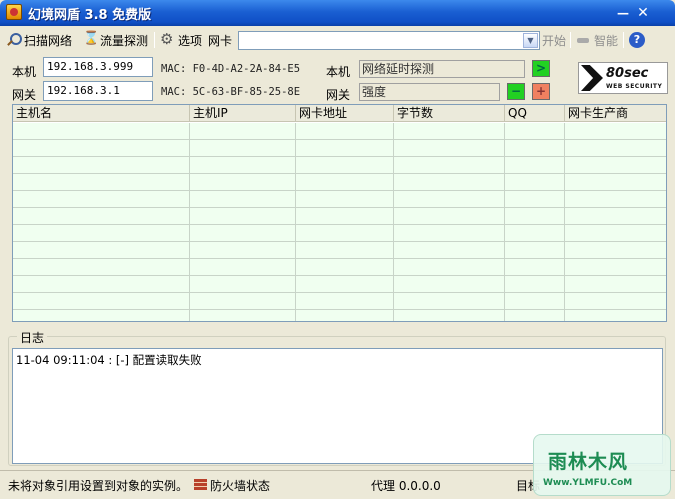  I want to click on firewall-status: 防火墙状态, so click(240, 485).